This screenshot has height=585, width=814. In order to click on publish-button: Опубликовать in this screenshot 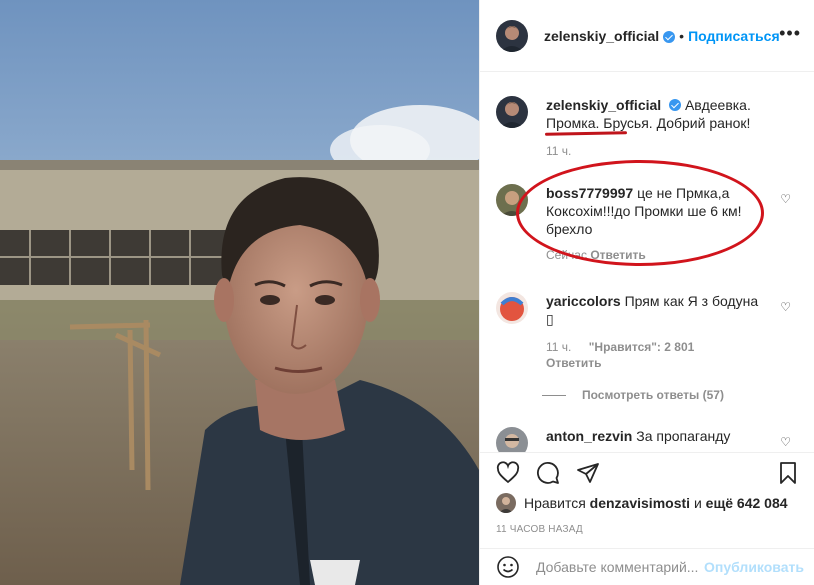, I will do `click(754, 567)`.